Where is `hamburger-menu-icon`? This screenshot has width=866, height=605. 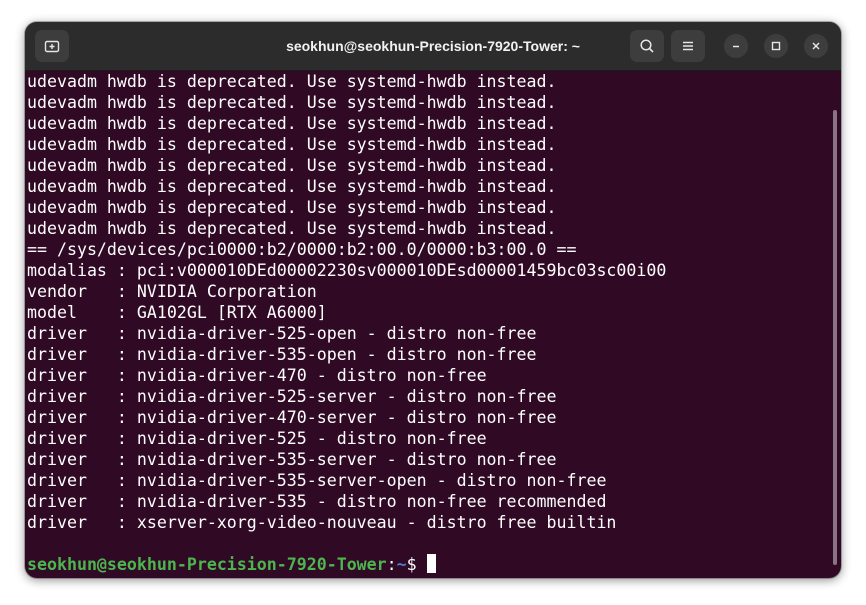
hamburger-menu-icon is located at coordinates (688, 46).